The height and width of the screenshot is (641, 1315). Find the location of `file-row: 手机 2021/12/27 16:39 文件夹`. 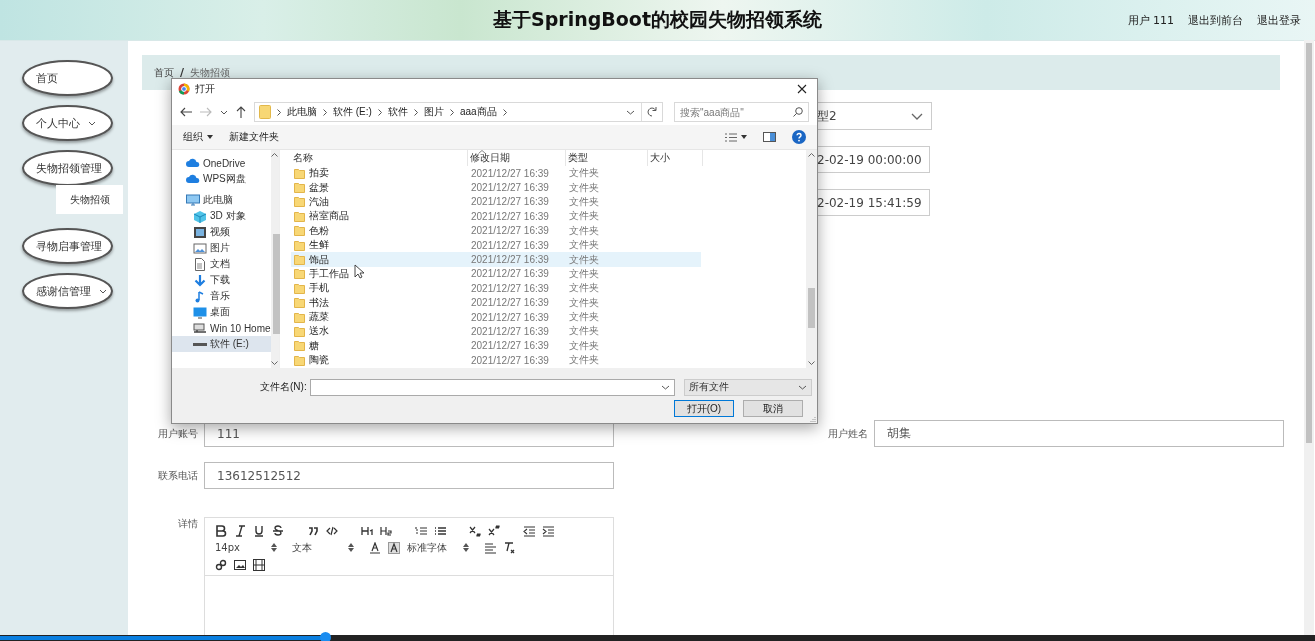

file-row: 手机 2021/12/27 16:39 文件夹 is located at coordinates (496, 288).